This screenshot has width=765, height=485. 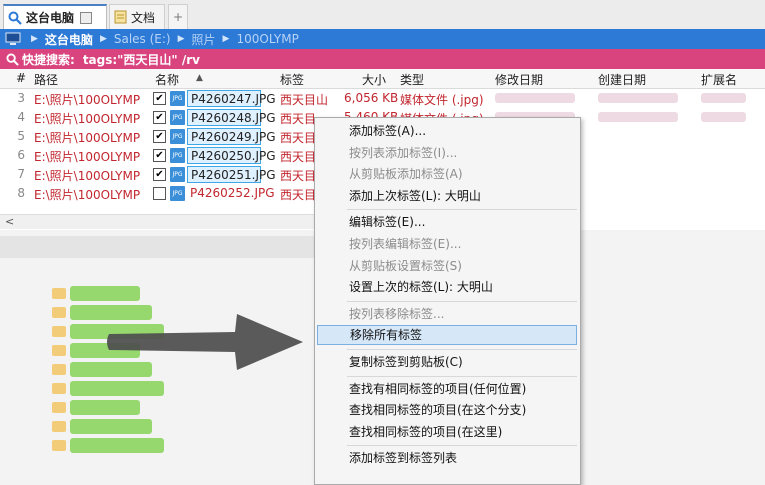 I want to click on row-file-name: P4260248.JPG, so click(x=231, y=117).